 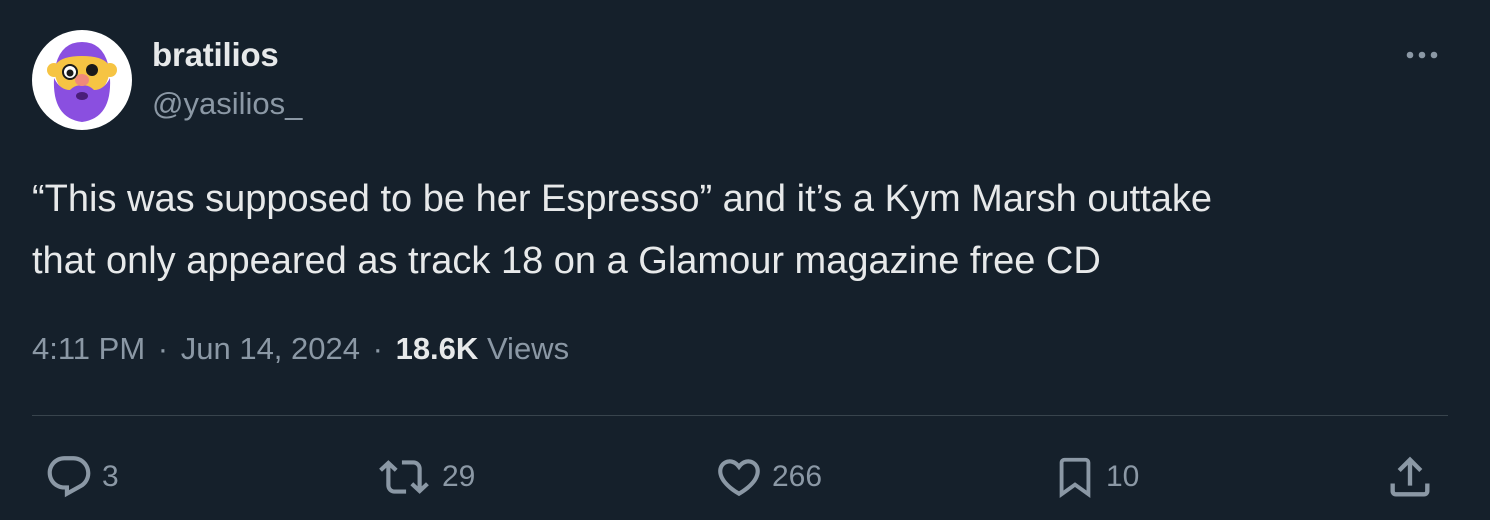 I want to click on more-options-button, so click(x=1422, y=55).